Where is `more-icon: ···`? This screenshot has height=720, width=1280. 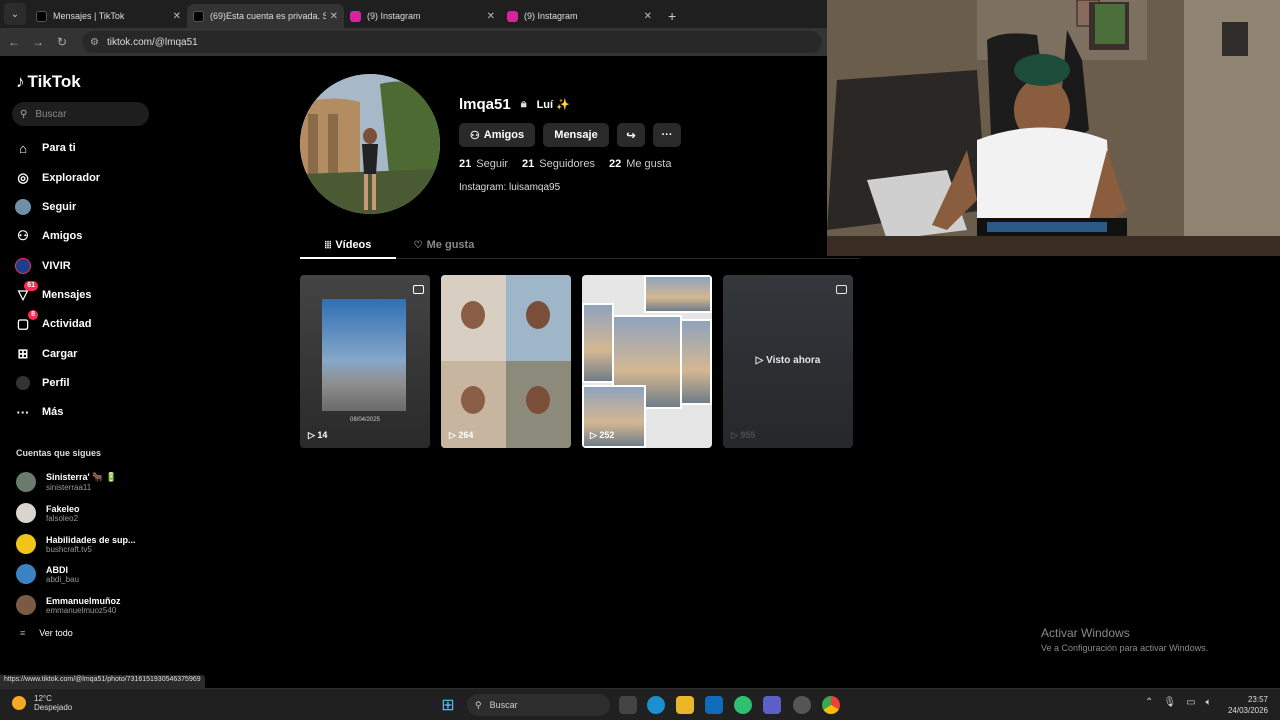 more-icon: ··· is located at coordinates (23, 412).